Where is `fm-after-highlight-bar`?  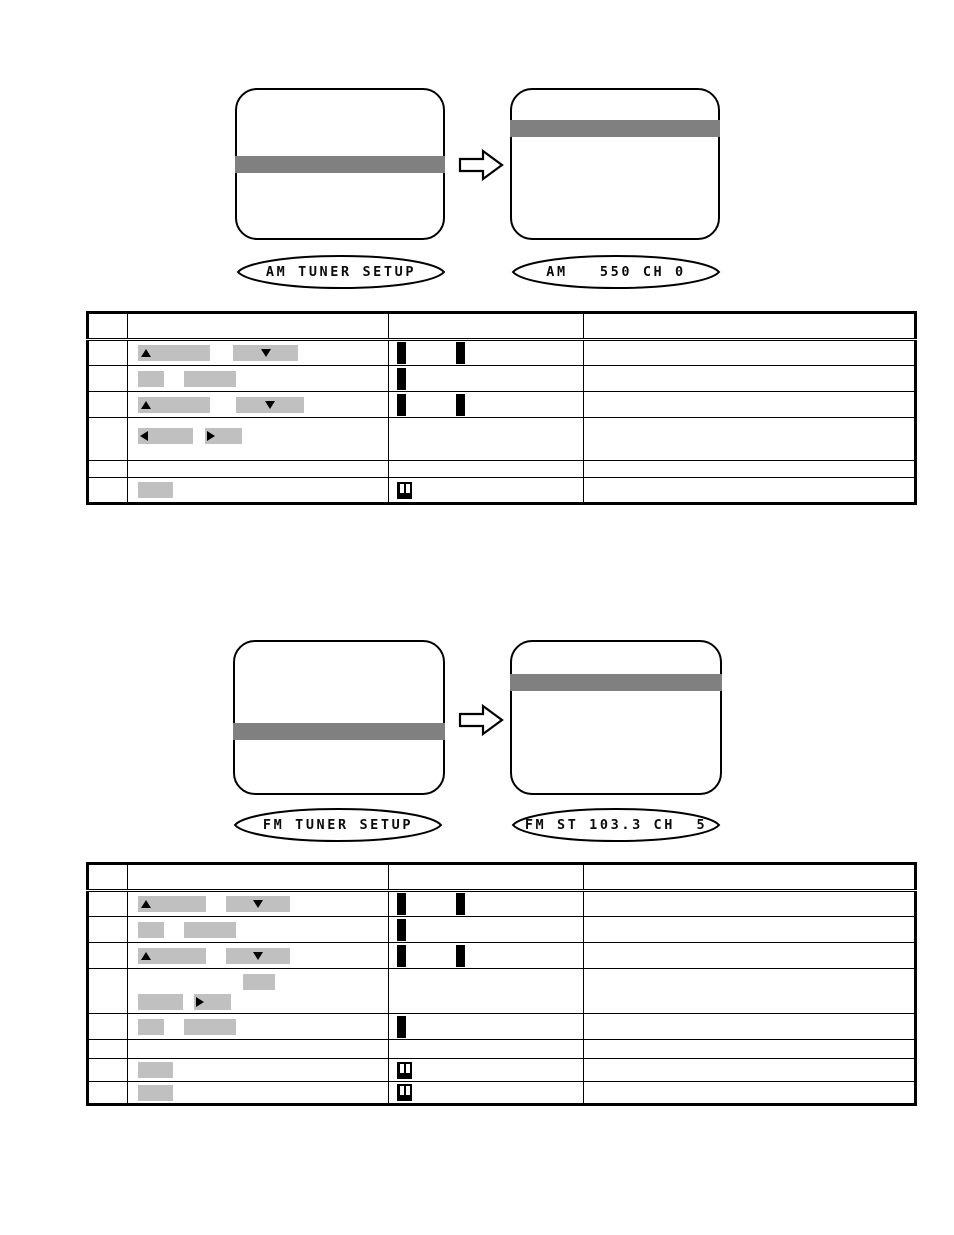 fm-after-highlight-bar is located at coordinates (616, 682).